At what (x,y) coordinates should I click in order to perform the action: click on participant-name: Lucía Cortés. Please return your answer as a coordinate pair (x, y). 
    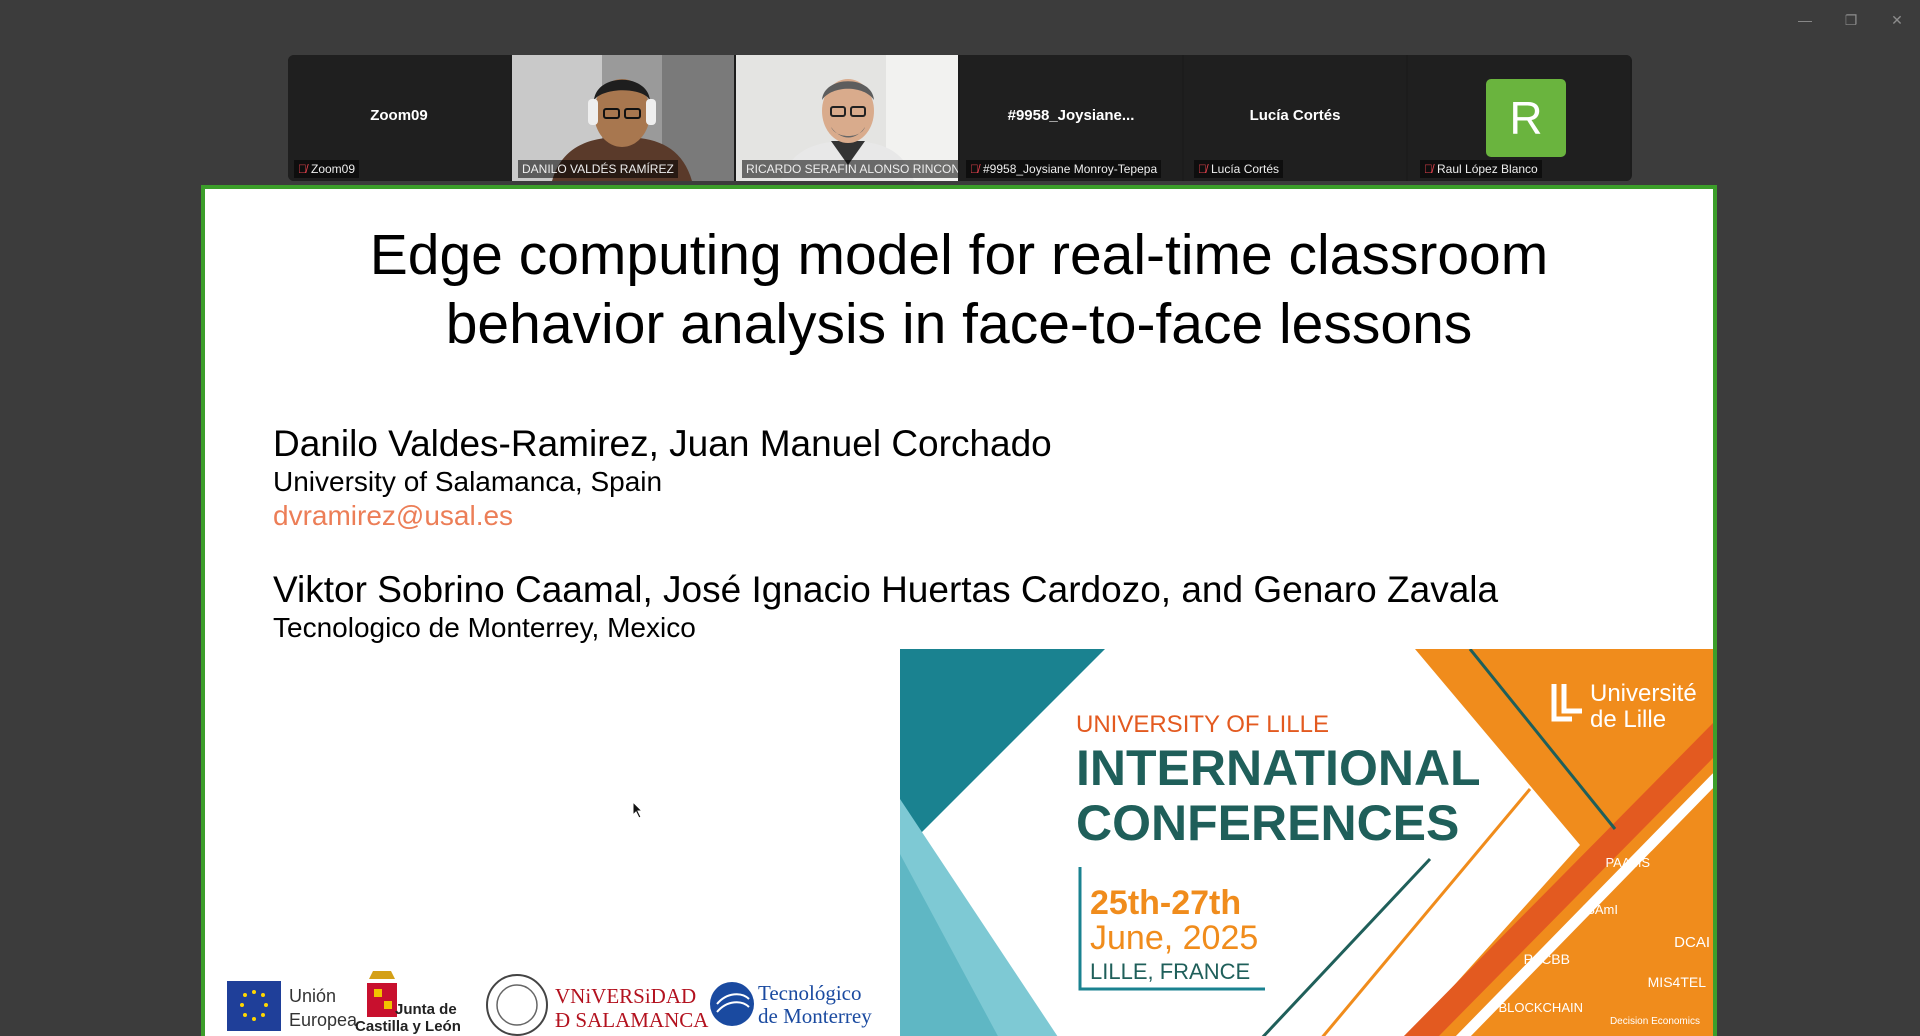
    Looking at the image, I should click on (1295, 115).